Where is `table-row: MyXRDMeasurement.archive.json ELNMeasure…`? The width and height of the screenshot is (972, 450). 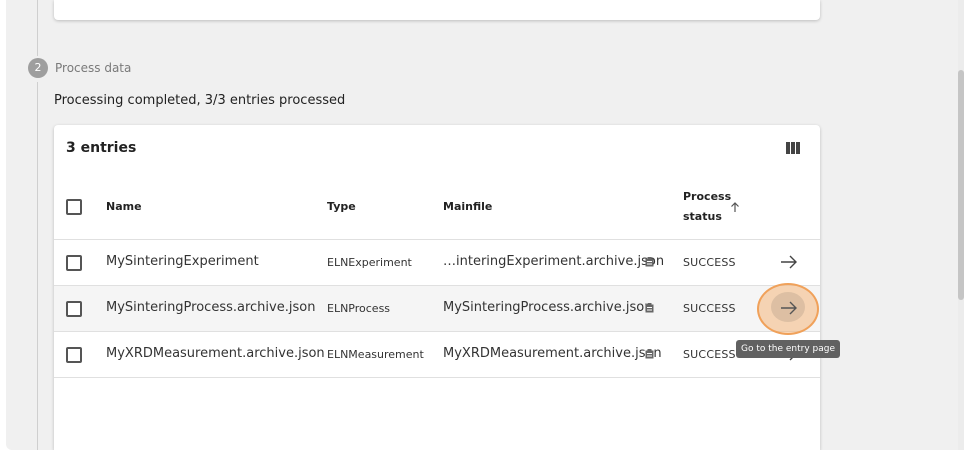 table-row: MyXRDMeasurement.archive.json ELNMeasure… is located at coordinates (437, 354).